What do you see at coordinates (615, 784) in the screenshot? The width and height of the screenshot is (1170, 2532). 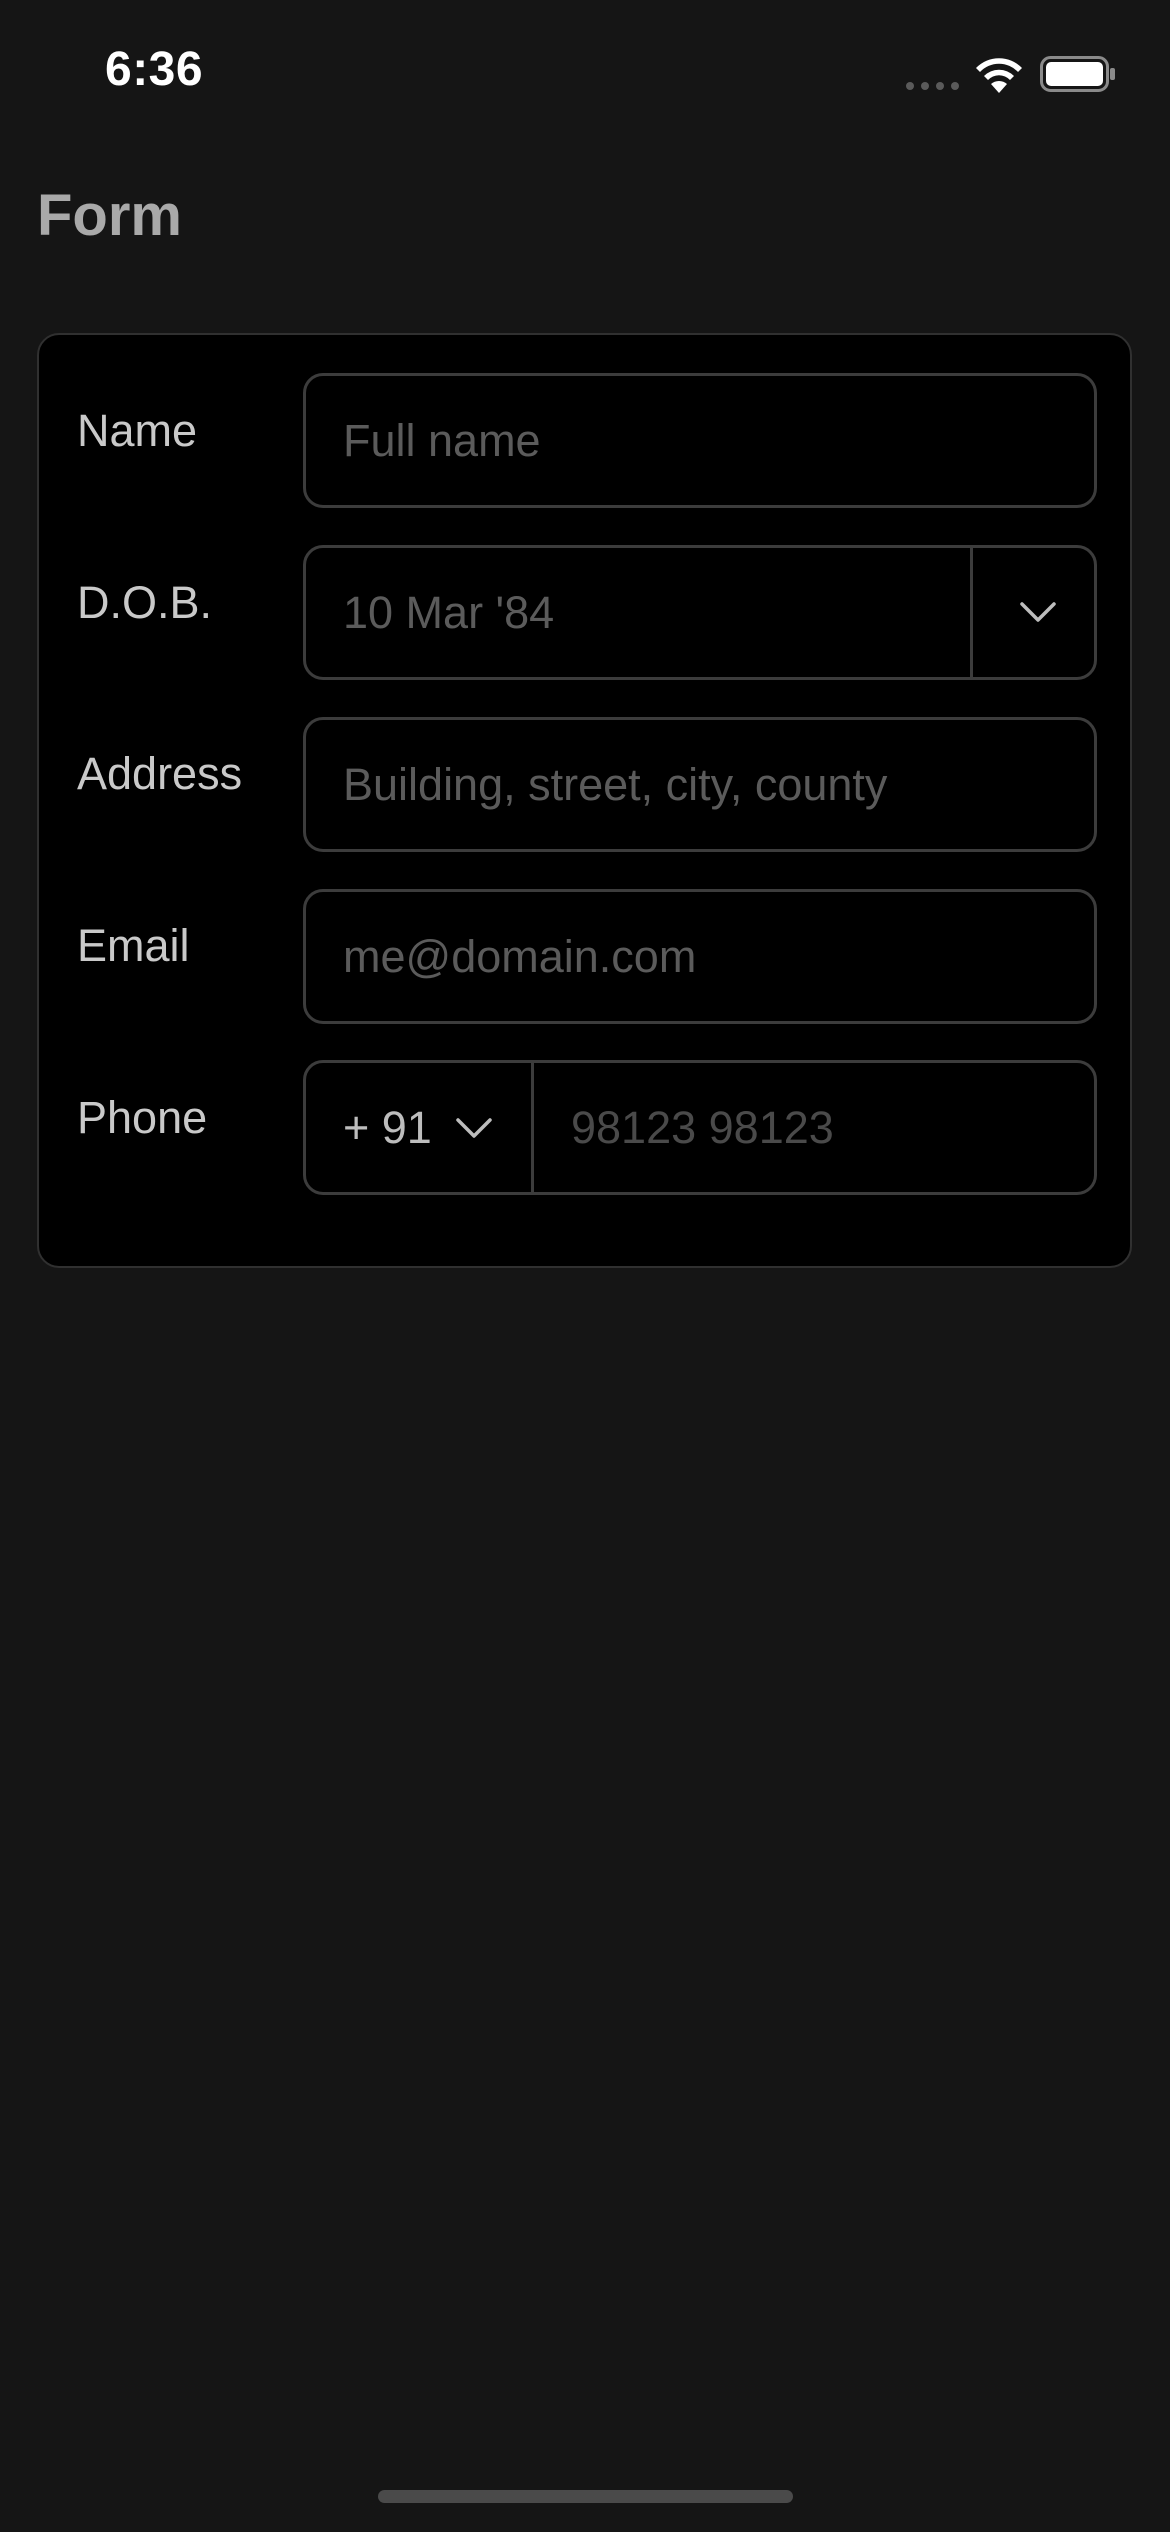 I see `address-placeholder: Building, street, city, county` at bounding box center [615, 784].